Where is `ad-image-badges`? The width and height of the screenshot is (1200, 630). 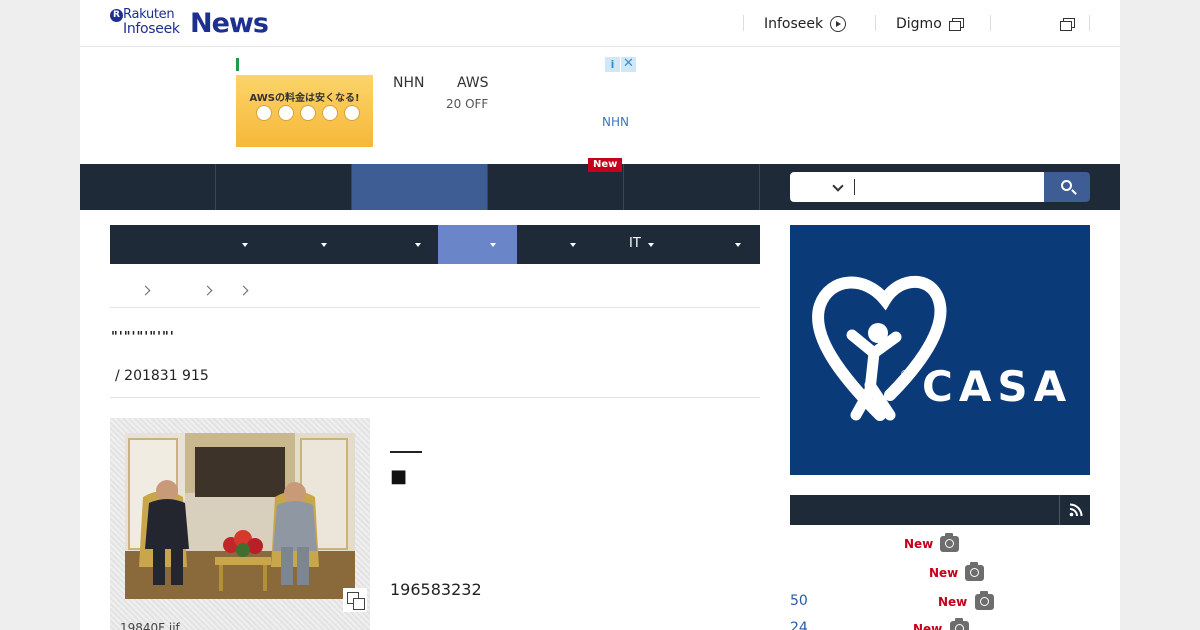 ad-image-badges is located at coordinates (308, 113).